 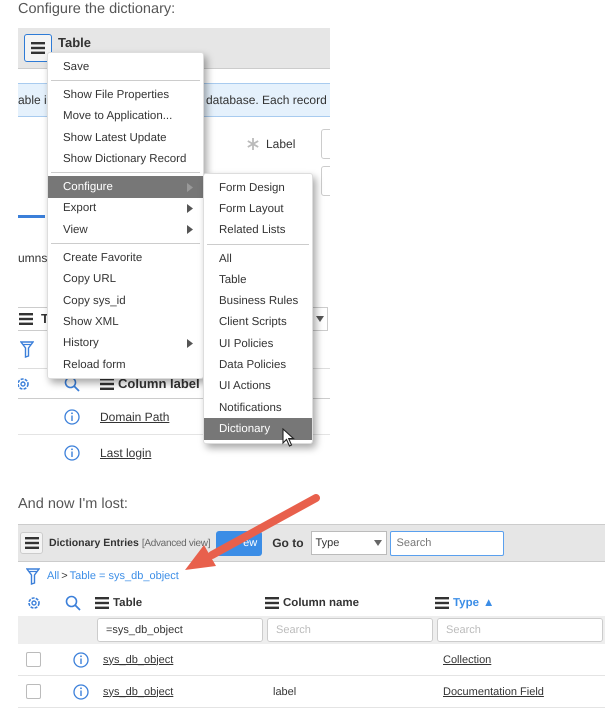 What do you see at coordinates (288, 543) in the screenshot?
I see `goto-label: Go to` at bounding box center [288, 543].